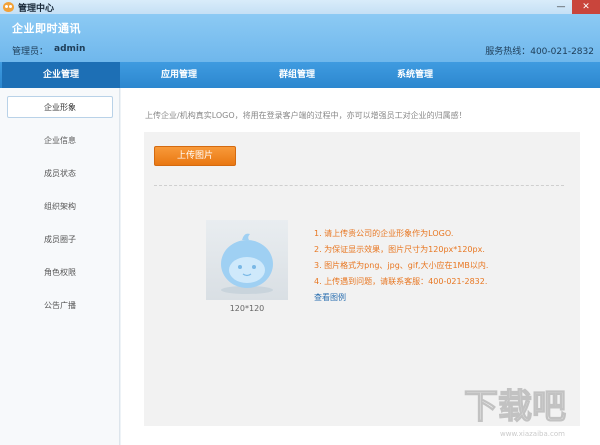  I want to click on tab-app-management: 应用管理, so click(179, 75).